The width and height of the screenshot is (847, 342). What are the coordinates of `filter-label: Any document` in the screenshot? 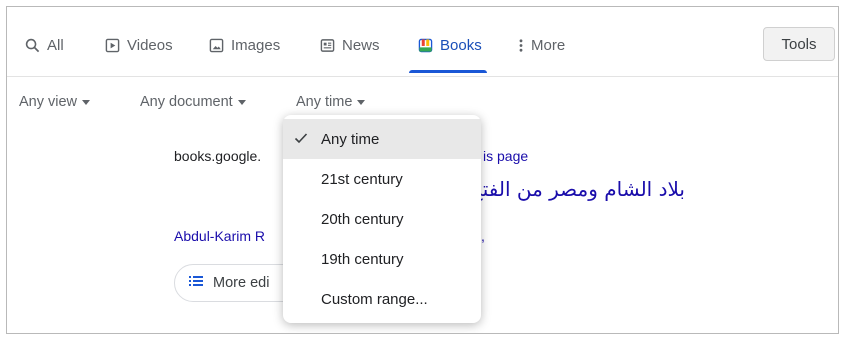 It's located at (186, 102).